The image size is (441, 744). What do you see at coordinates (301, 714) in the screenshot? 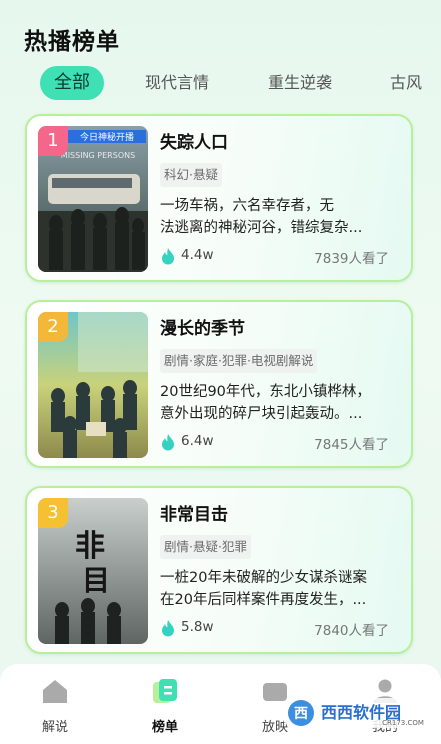
I see `svg-text: 西` at bounding box center [301, 714].